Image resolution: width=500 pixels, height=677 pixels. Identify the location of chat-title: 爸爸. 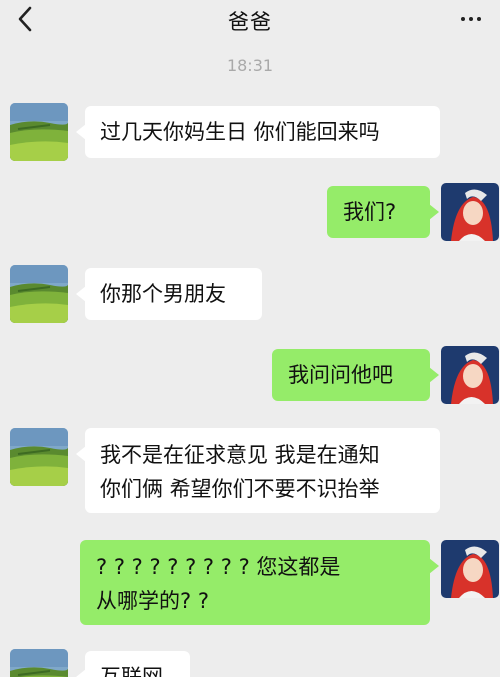
(250, 22).